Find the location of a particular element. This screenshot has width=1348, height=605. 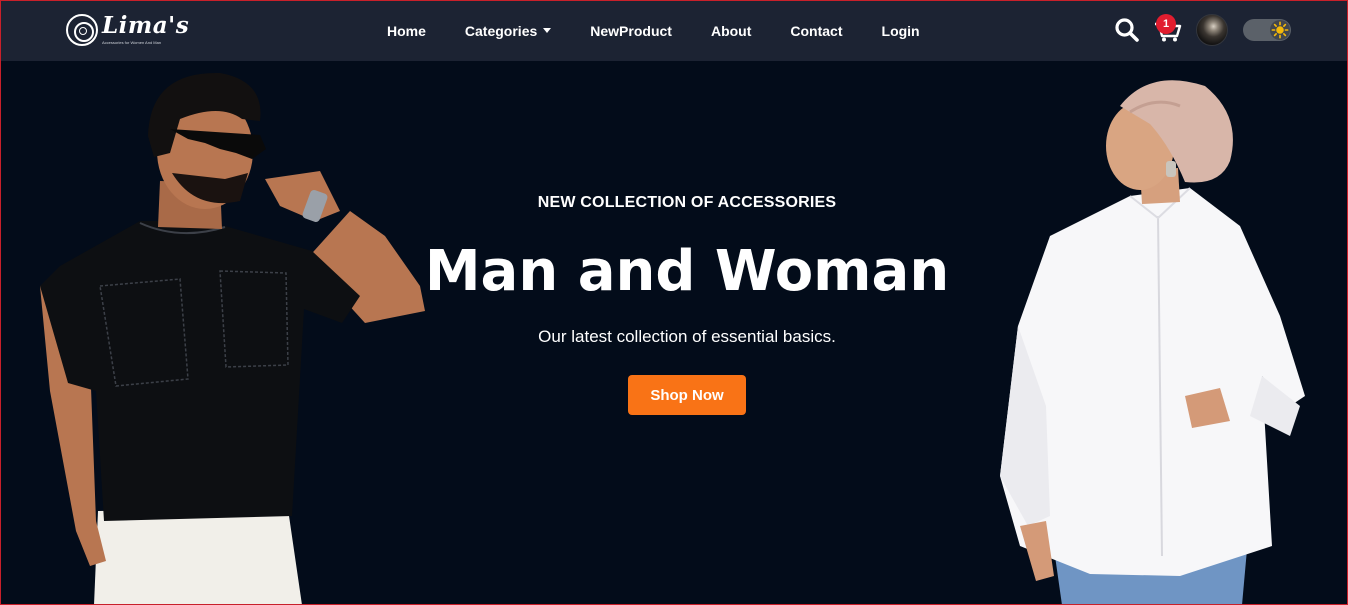

nav-contact: Contact is located at coordinates (816, 31).